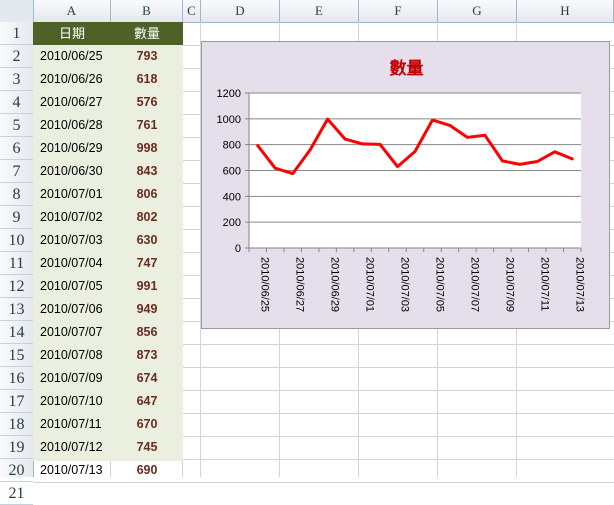  I want to click on column-header-h: H, so click(565, 11).